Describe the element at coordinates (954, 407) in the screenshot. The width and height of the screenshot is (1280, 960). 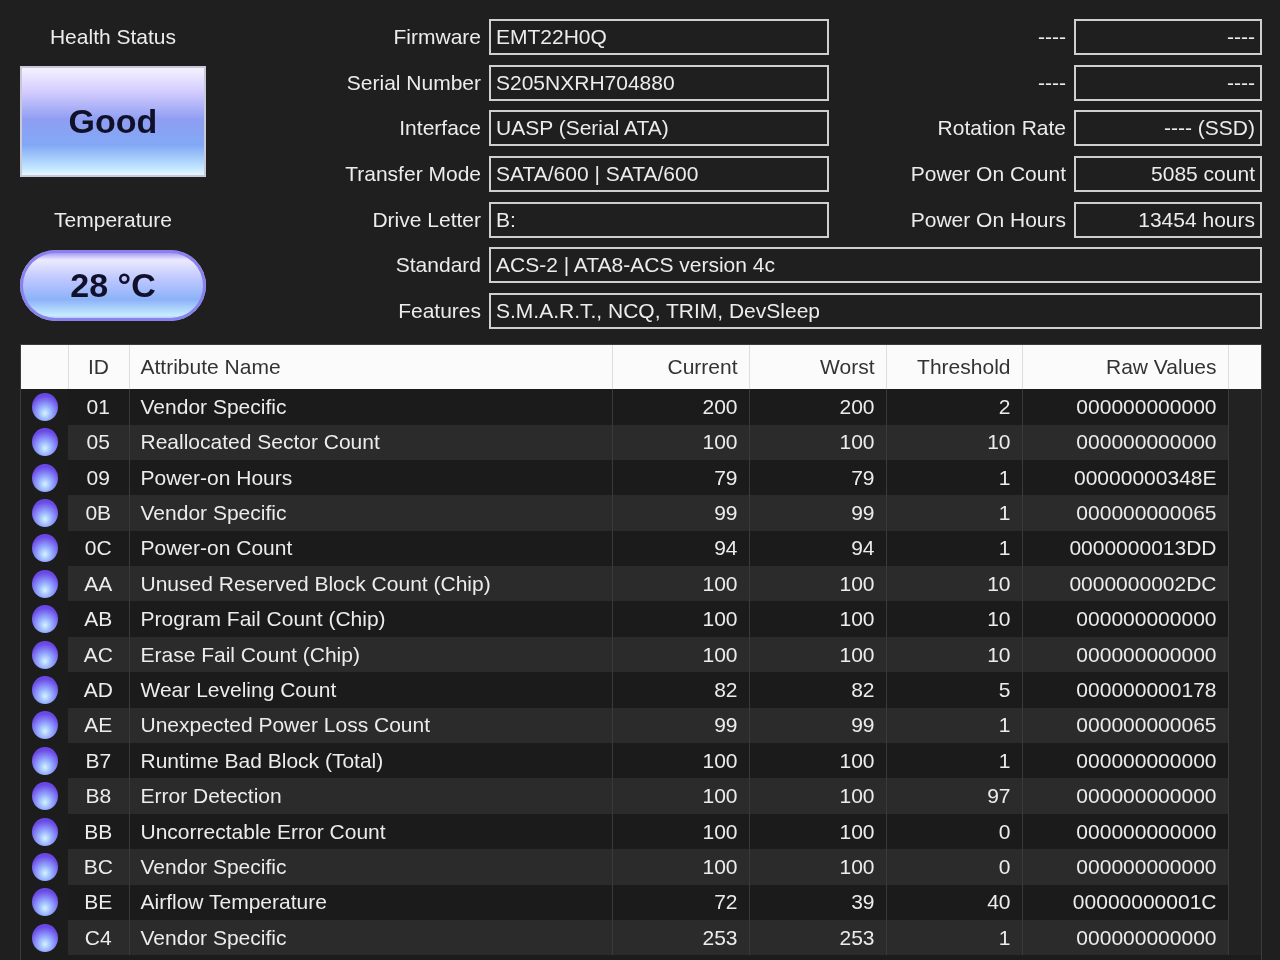
I see `table-cell: 2` at that location.